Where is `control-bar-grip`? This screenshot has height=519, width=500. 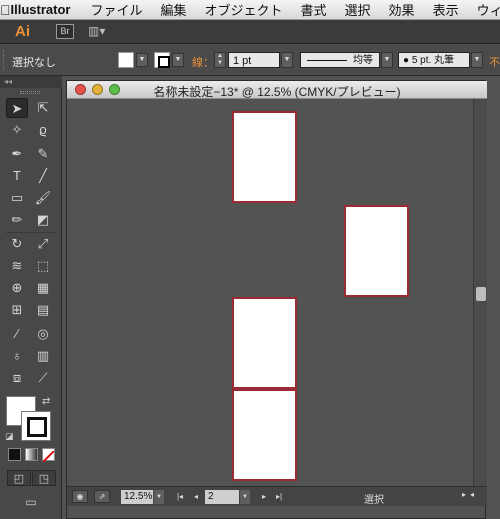 control-bar-grip is located at coordinates (5, 60).